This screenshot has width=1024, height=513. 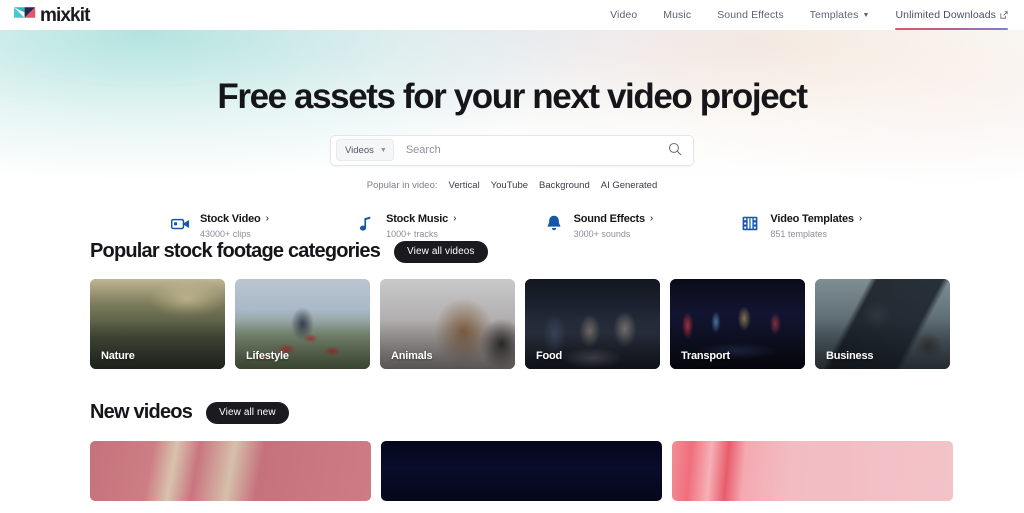 What do you see at coordinates (25, 15) in the screenshot?
I see `mixkit-logo-icon` at bounding box center [25, 15].